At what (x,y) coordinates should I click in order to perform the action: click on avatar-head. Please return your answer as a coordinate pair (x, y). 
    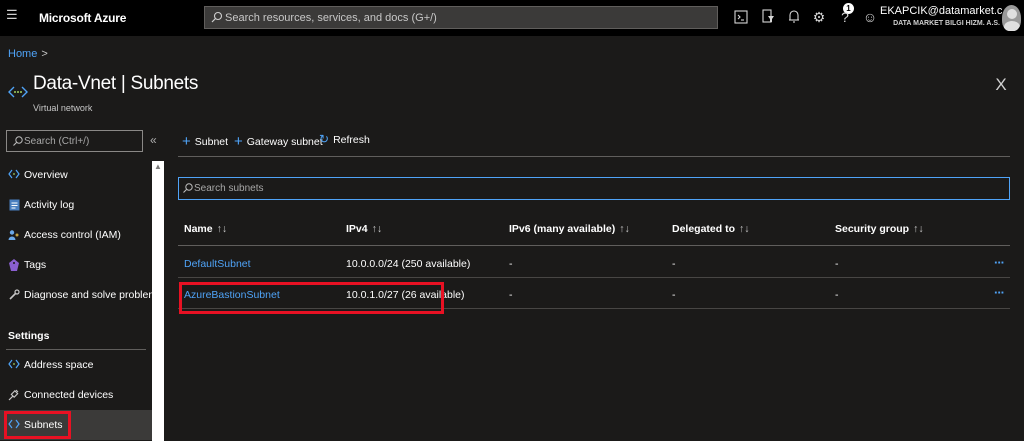
    Looking at the image, I should click on (1012, 14).